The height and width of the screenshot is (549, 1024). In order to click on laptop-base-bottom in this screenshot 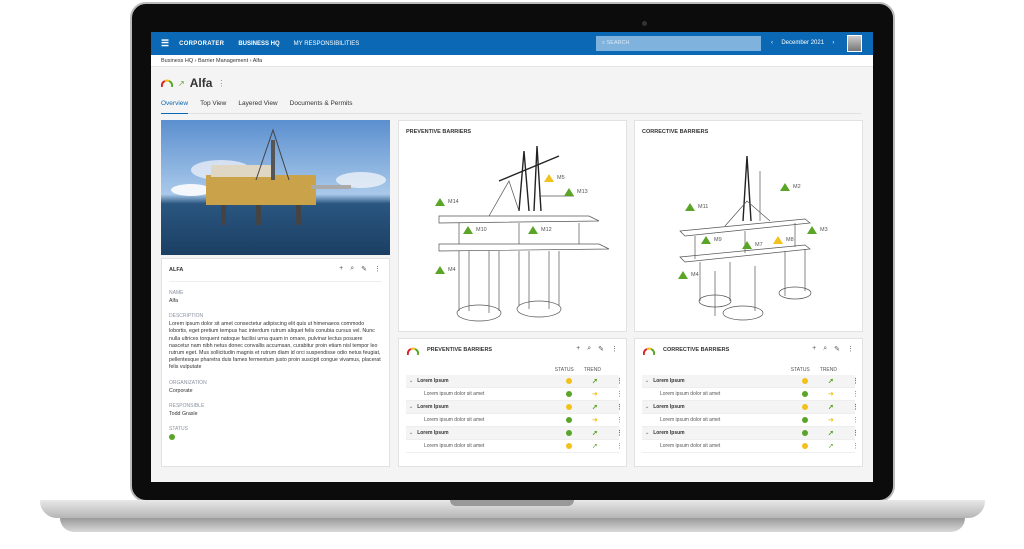, I will do `click(512, 525)`.